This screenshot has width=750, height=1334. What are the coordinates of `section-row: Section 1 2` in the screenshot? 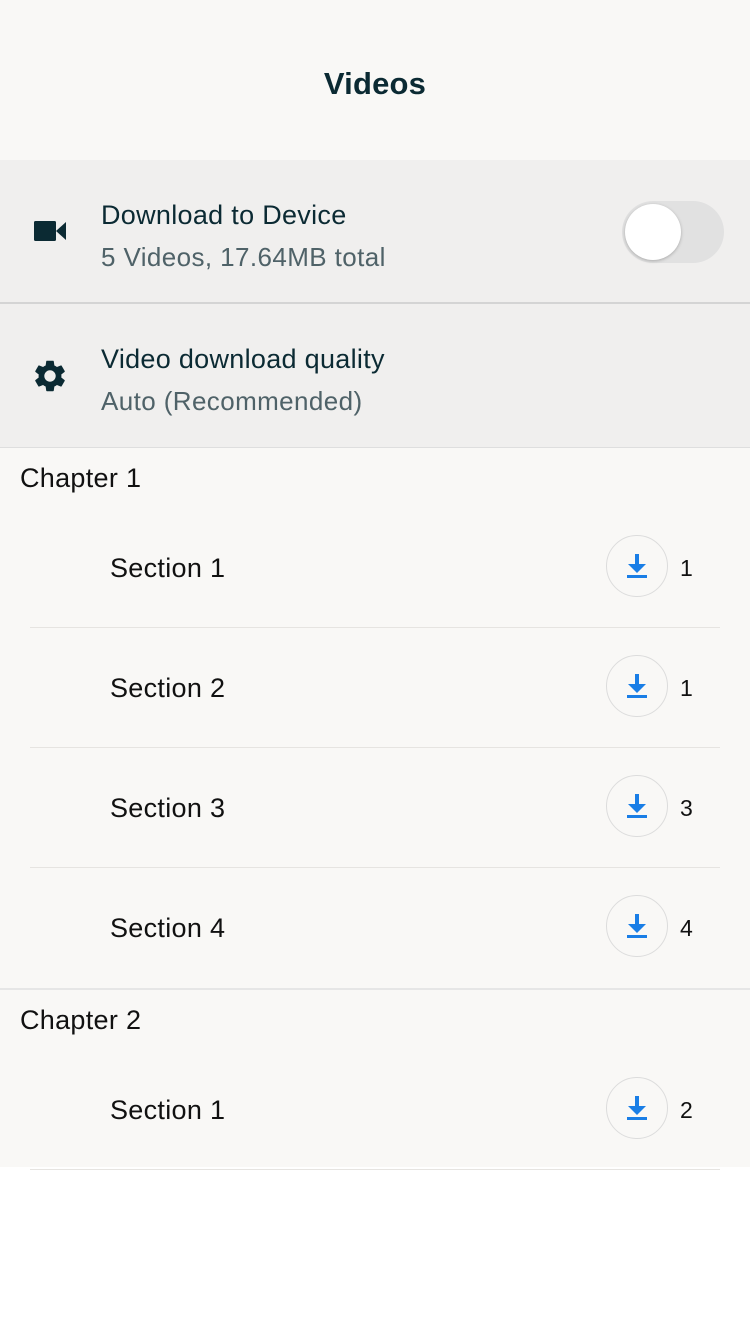 It's located at (375, 1110).